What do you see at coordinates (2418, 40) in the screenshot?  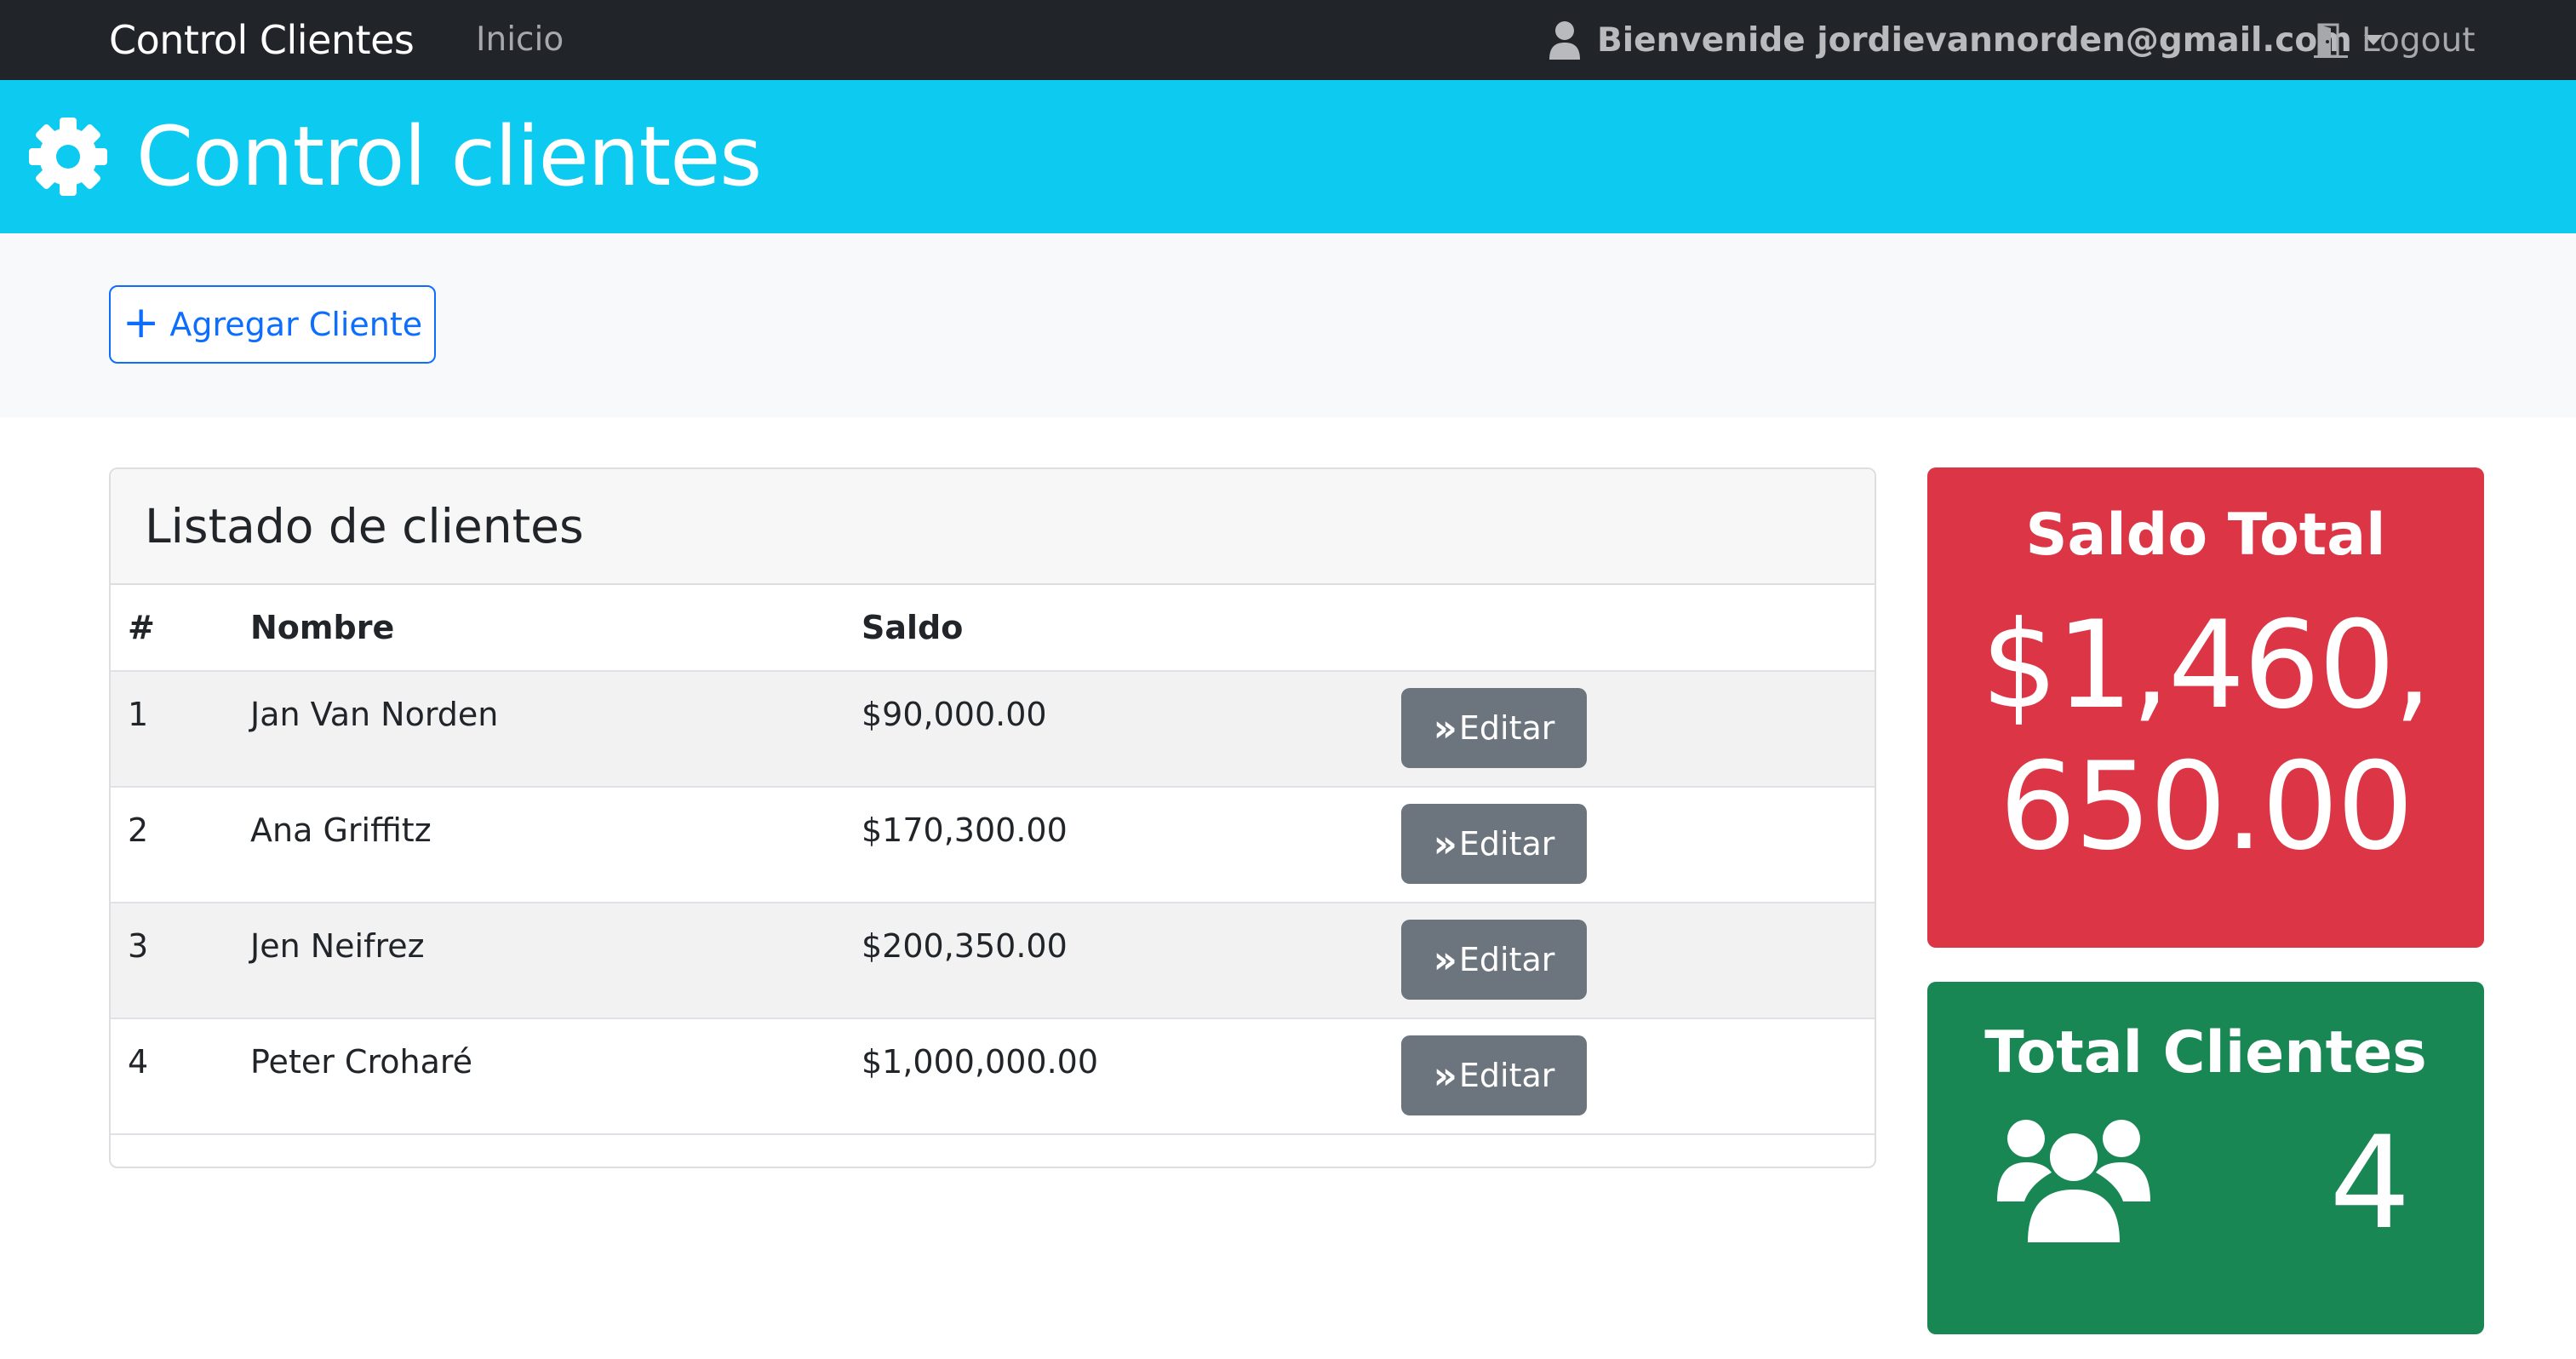 I see `logout-label: Logout` at bounding box center [2418, 40].